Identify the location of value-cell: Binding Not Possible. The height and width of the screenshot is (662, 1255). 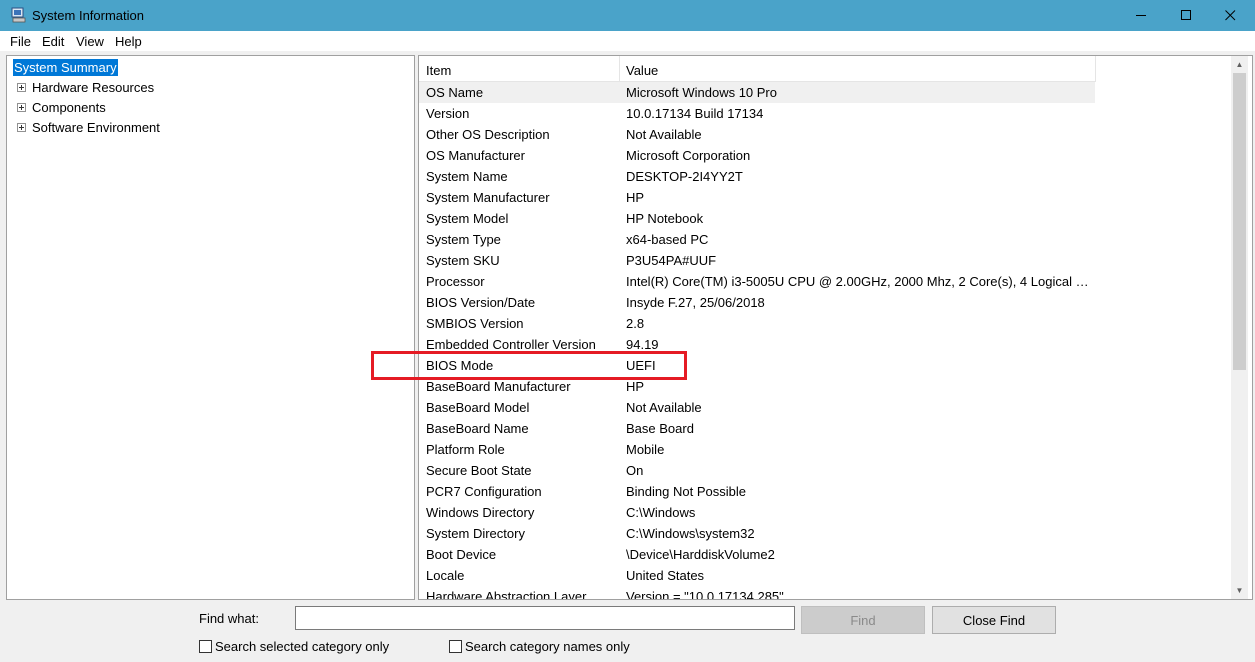
(686, 491).